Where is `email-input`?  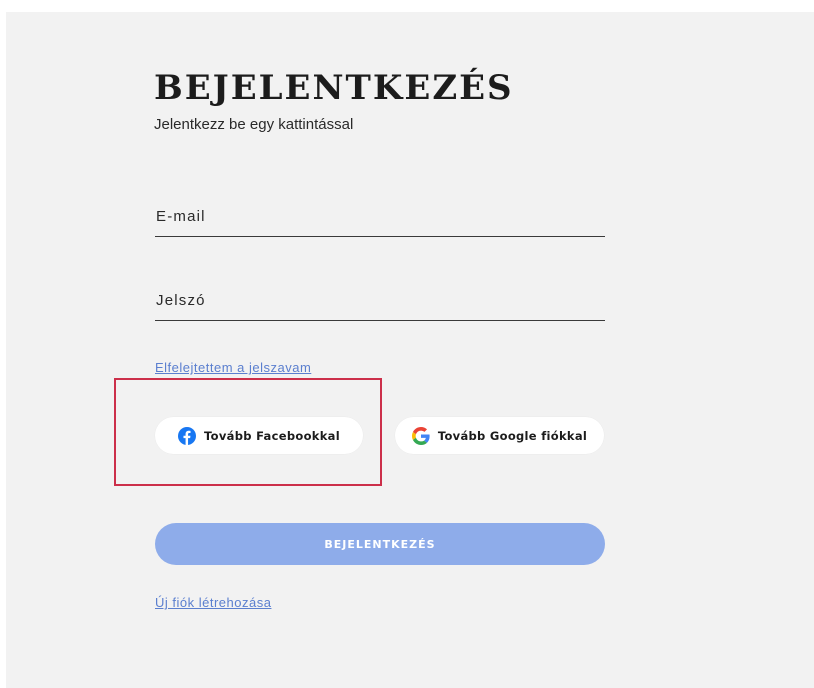 email-input is located at coordinates (380, 216).